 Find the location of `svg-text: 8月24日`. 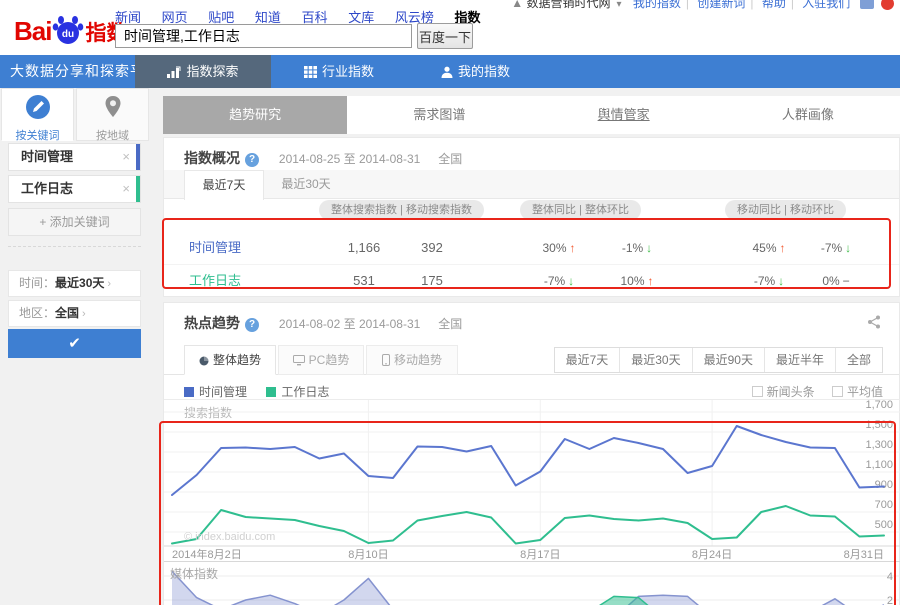

svg-text: 8月24日 is located at coordinates (712, 555).